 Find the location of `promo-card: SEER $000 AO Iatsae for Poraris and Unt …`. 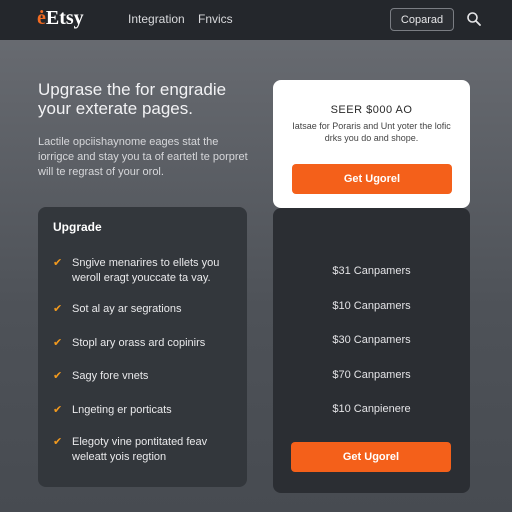

promo-card: SEER $000 AO Iatsae for Poraris and Unt … is located at coordinates (371, 144).